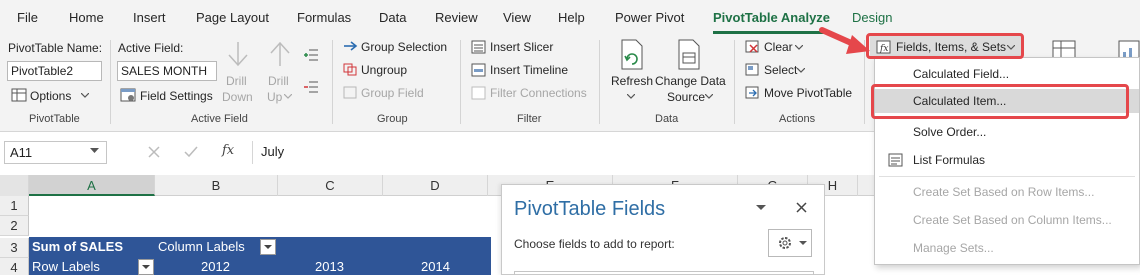 The image size is (1140, 275). I want to click on row-header-2: 2, so click(14, 226).